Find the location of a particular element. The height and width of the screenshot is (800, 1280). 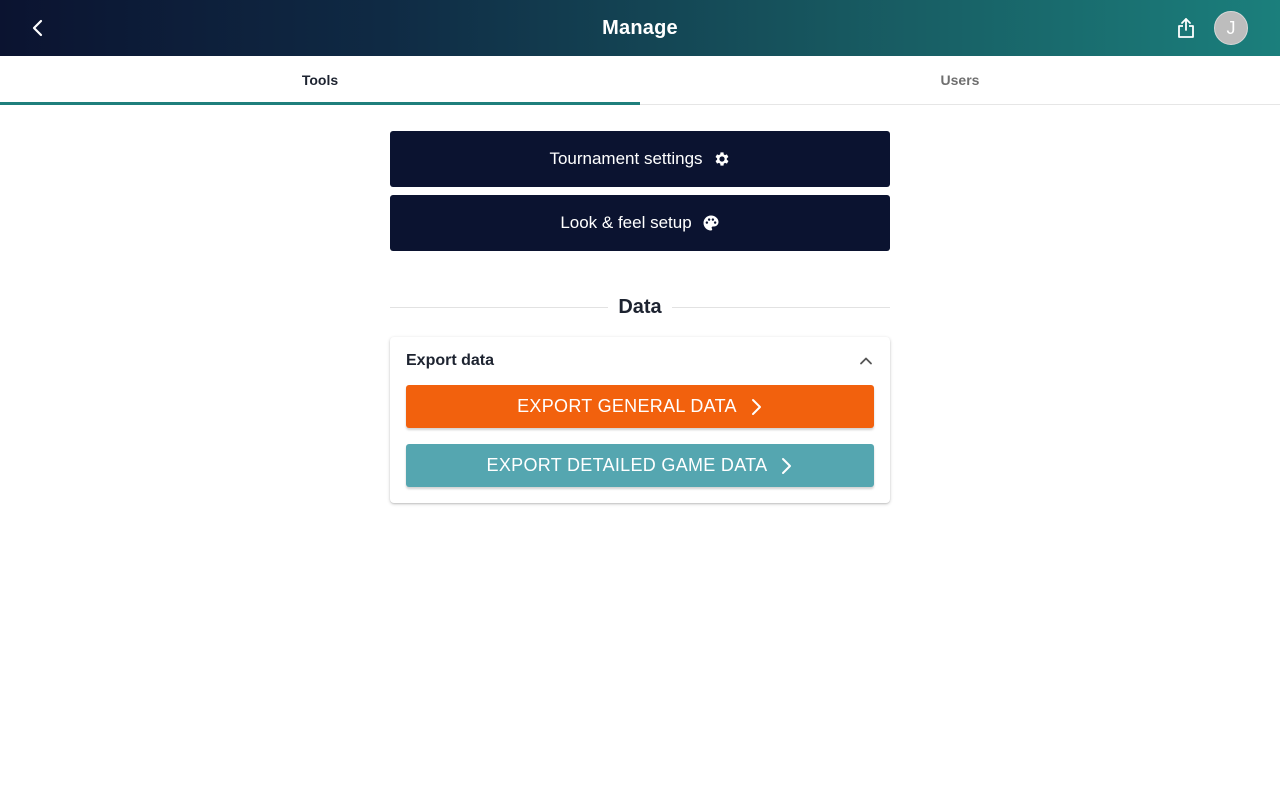

avatar-initial: J is located at coordinates (1231, 27).